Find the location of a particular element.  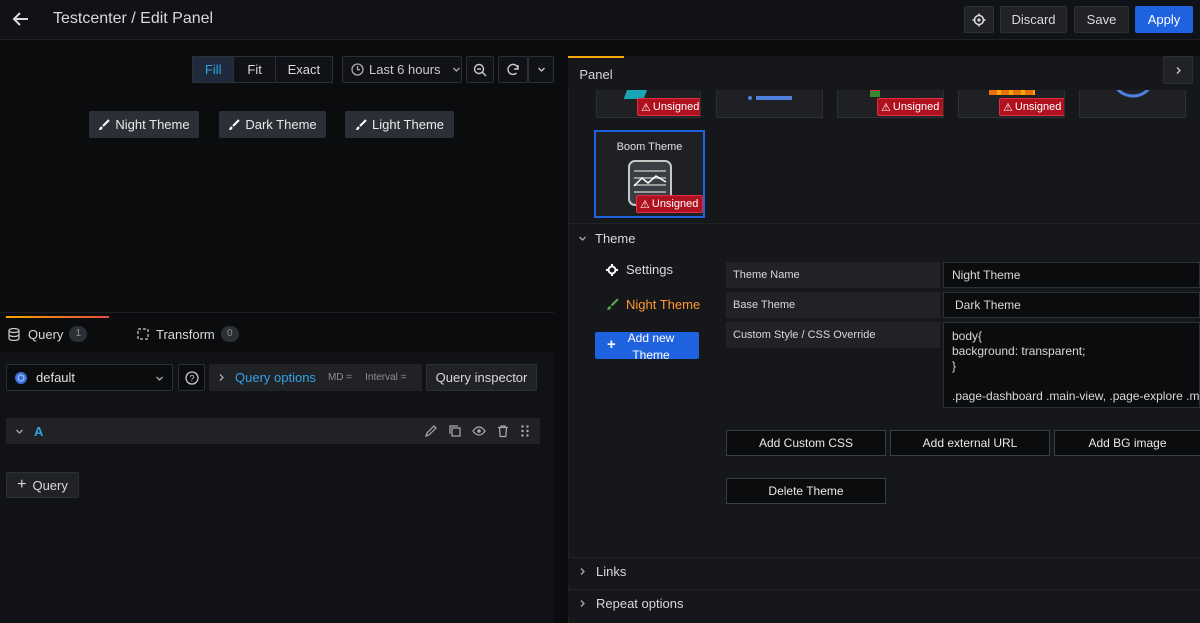

links-section-title: Links is located at coordinates (611, 571).